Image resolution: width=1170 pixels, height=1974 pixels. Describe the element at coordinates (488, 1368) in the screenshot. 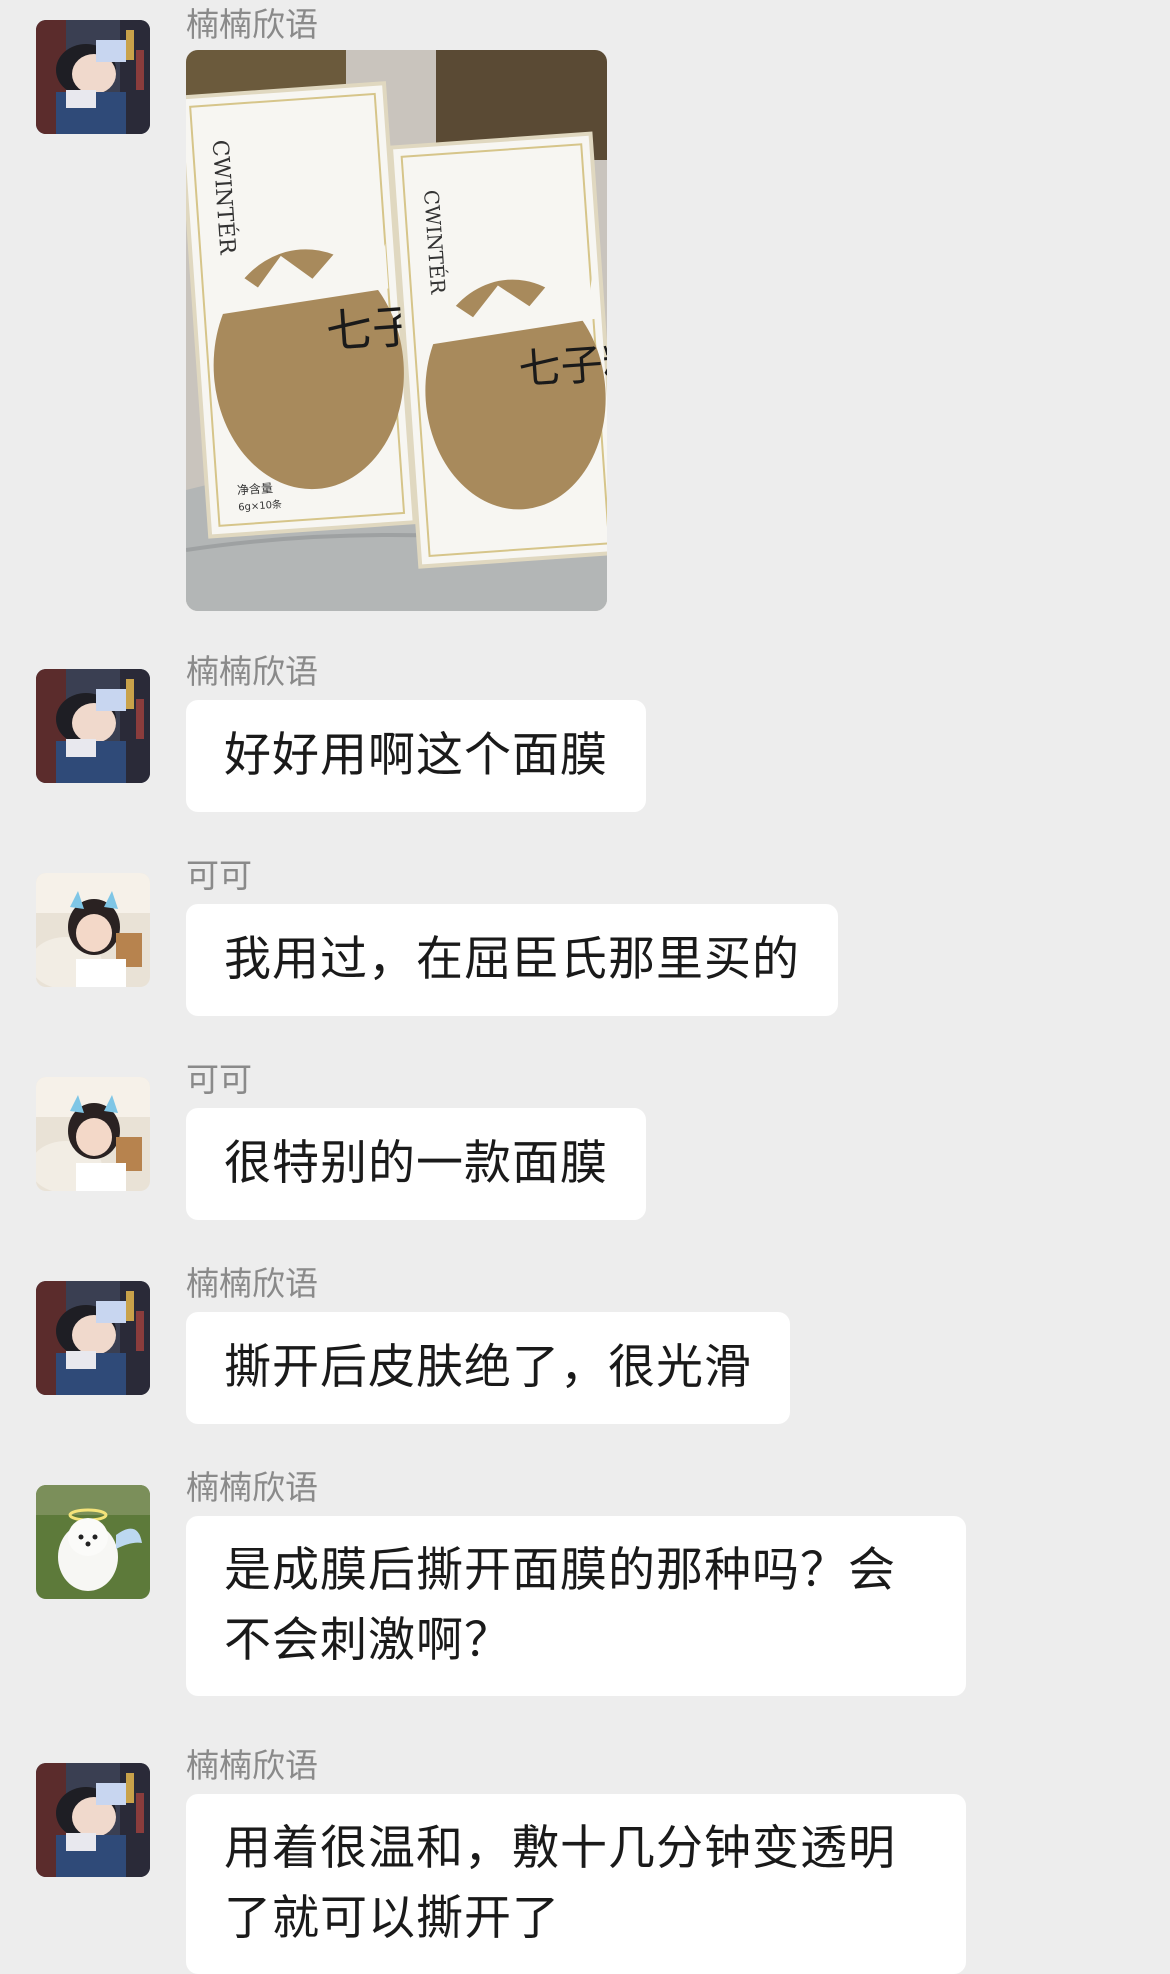

I see `message-bubble: 撕开后皮肤绝了，很光滑` at that location.